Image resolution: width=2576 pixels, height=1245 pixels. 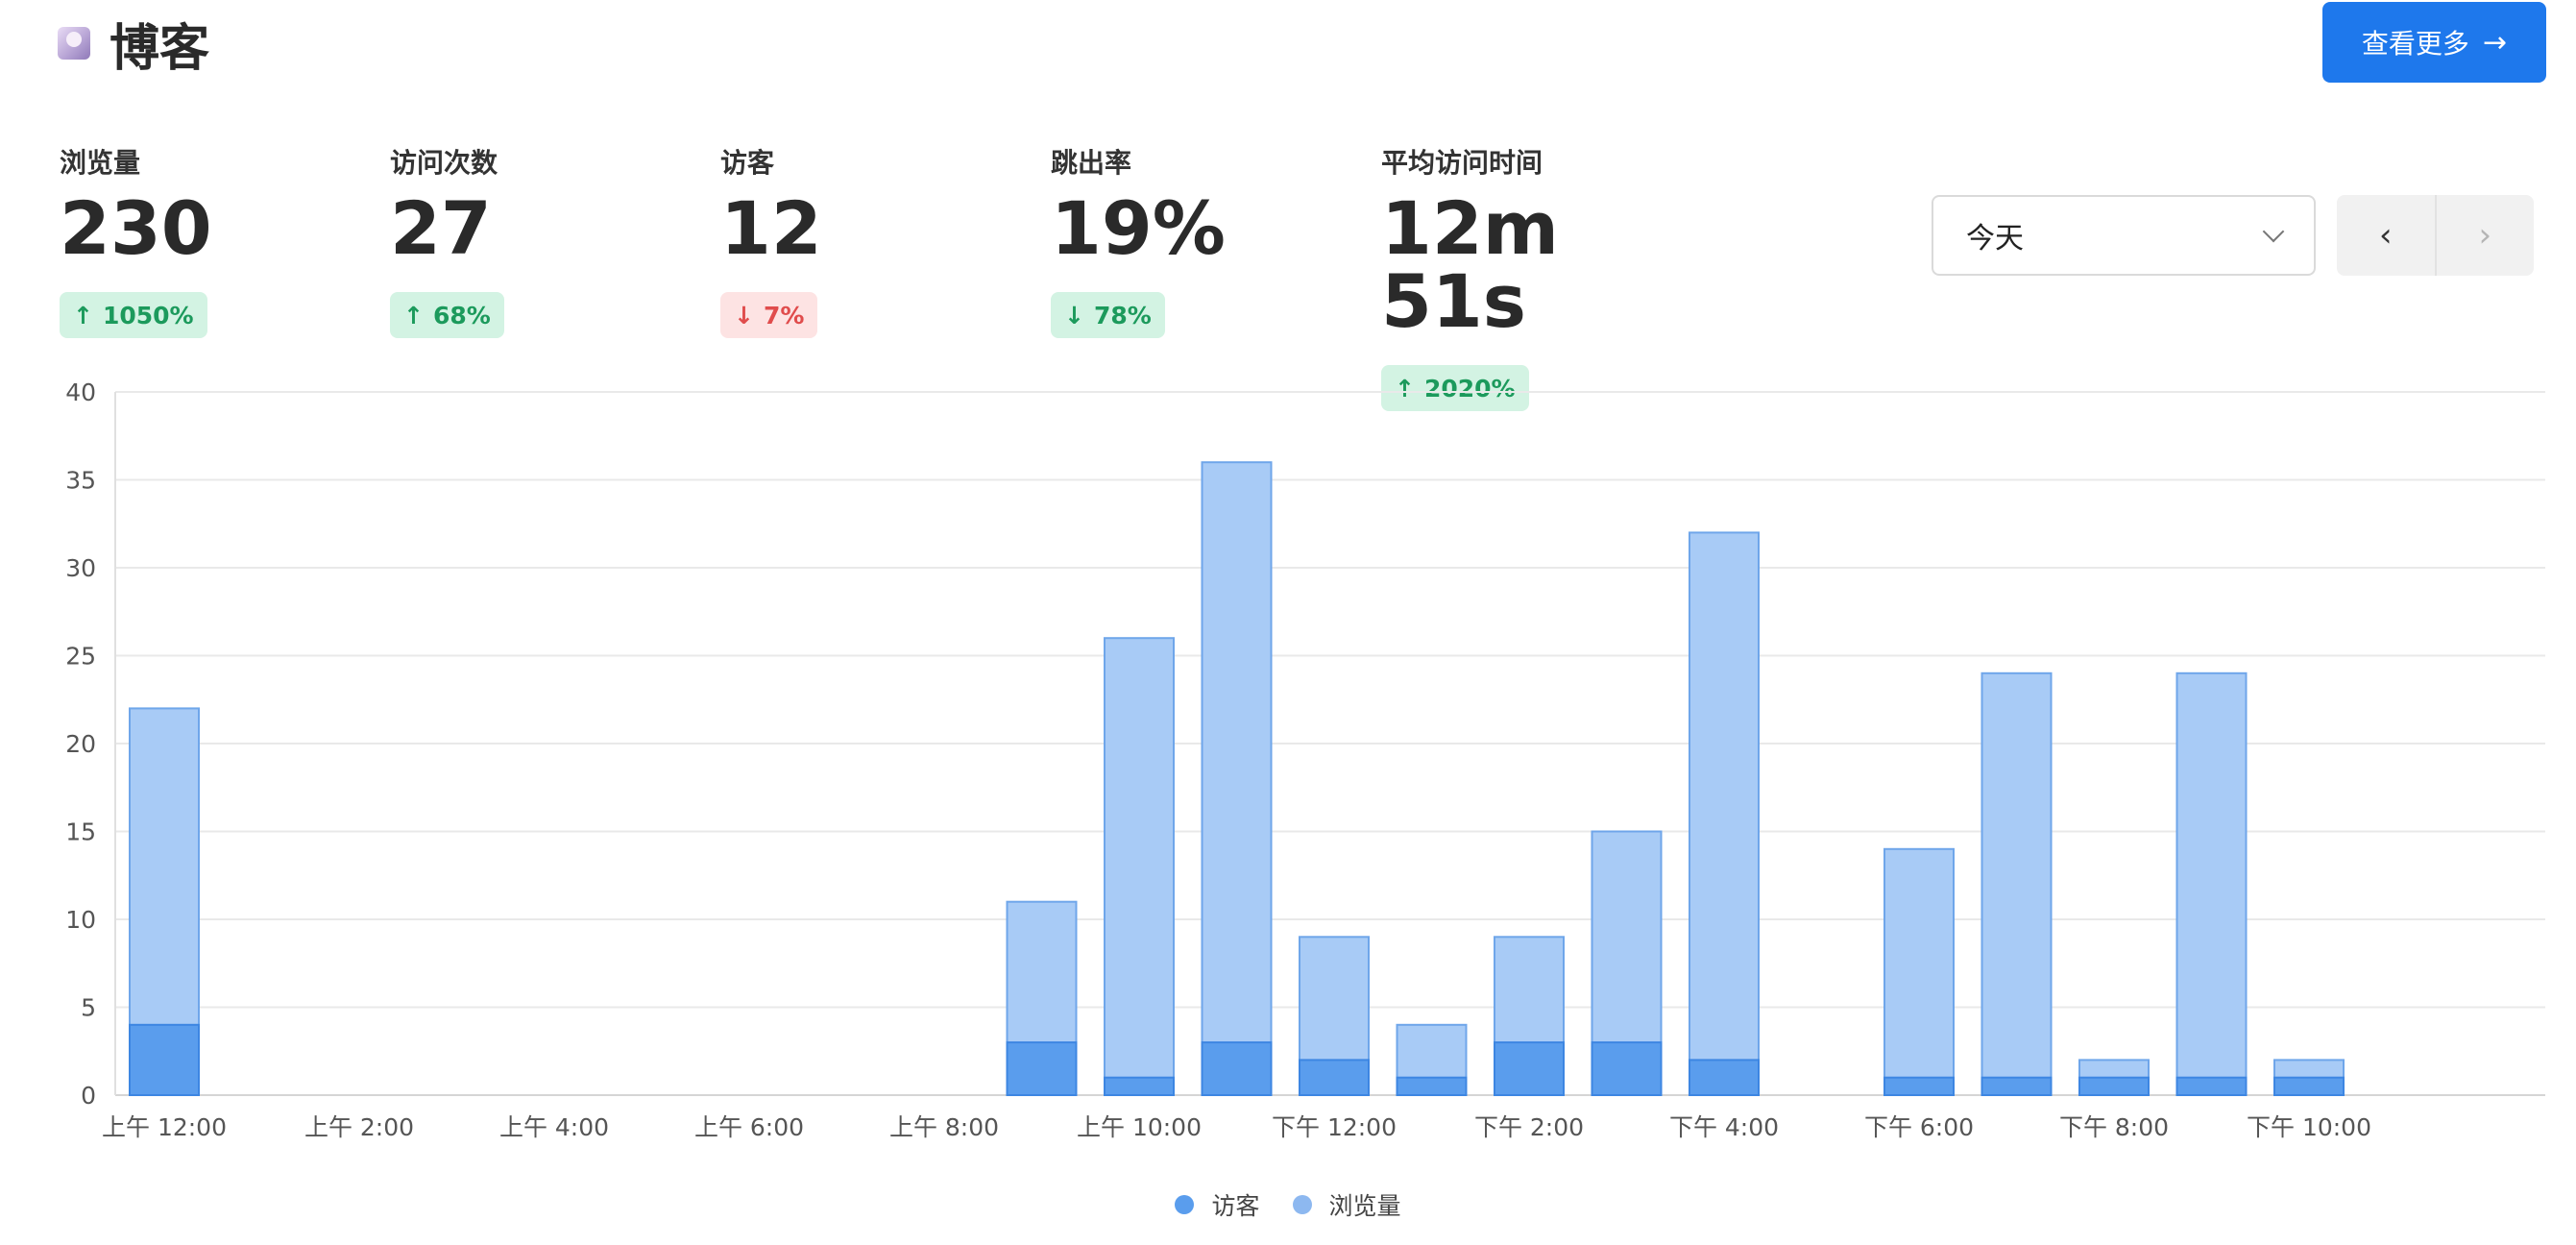 I want to click on metric-change-badge: ↓ 7%, so click(x=769, y=315).